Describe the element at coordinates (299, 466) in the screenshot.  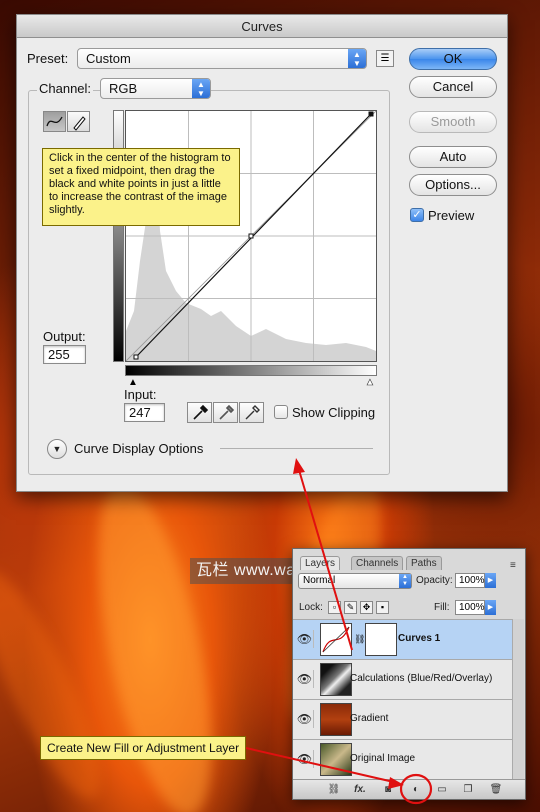
I see `arrow-head-up` at that location.